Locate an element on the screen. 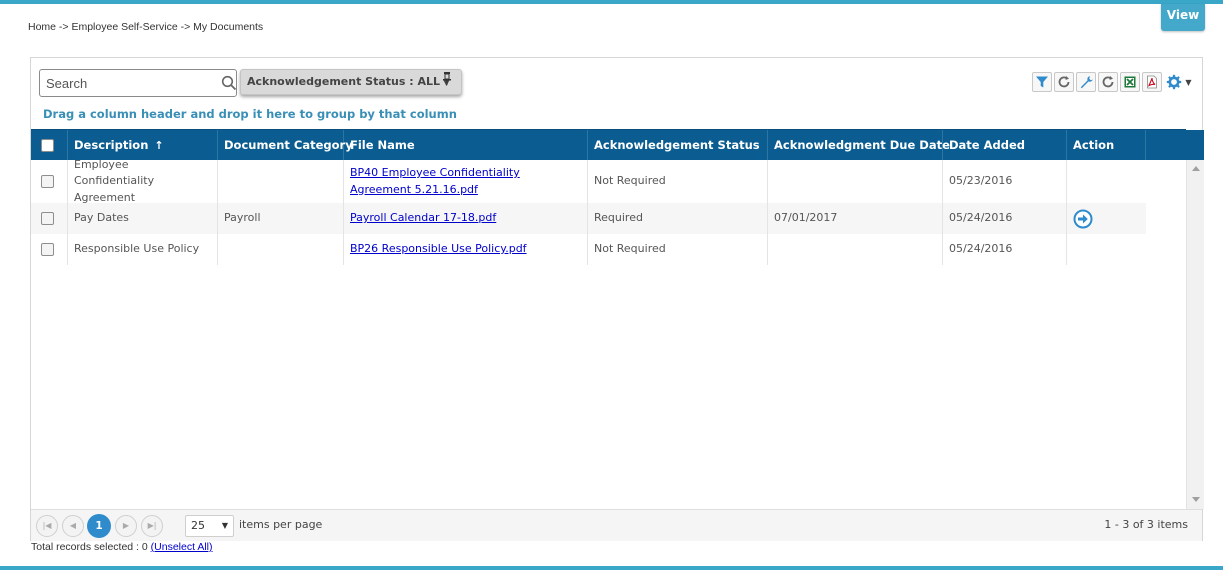 The image size is (1223, 570). pdf-icon is located at coordinates (1152, 82).